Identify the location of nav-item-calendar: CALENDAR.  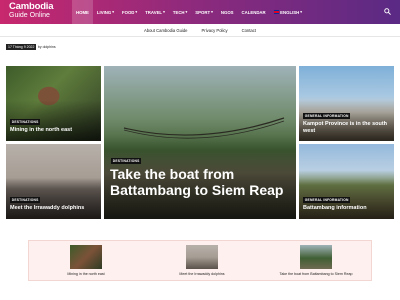
(254, 12).